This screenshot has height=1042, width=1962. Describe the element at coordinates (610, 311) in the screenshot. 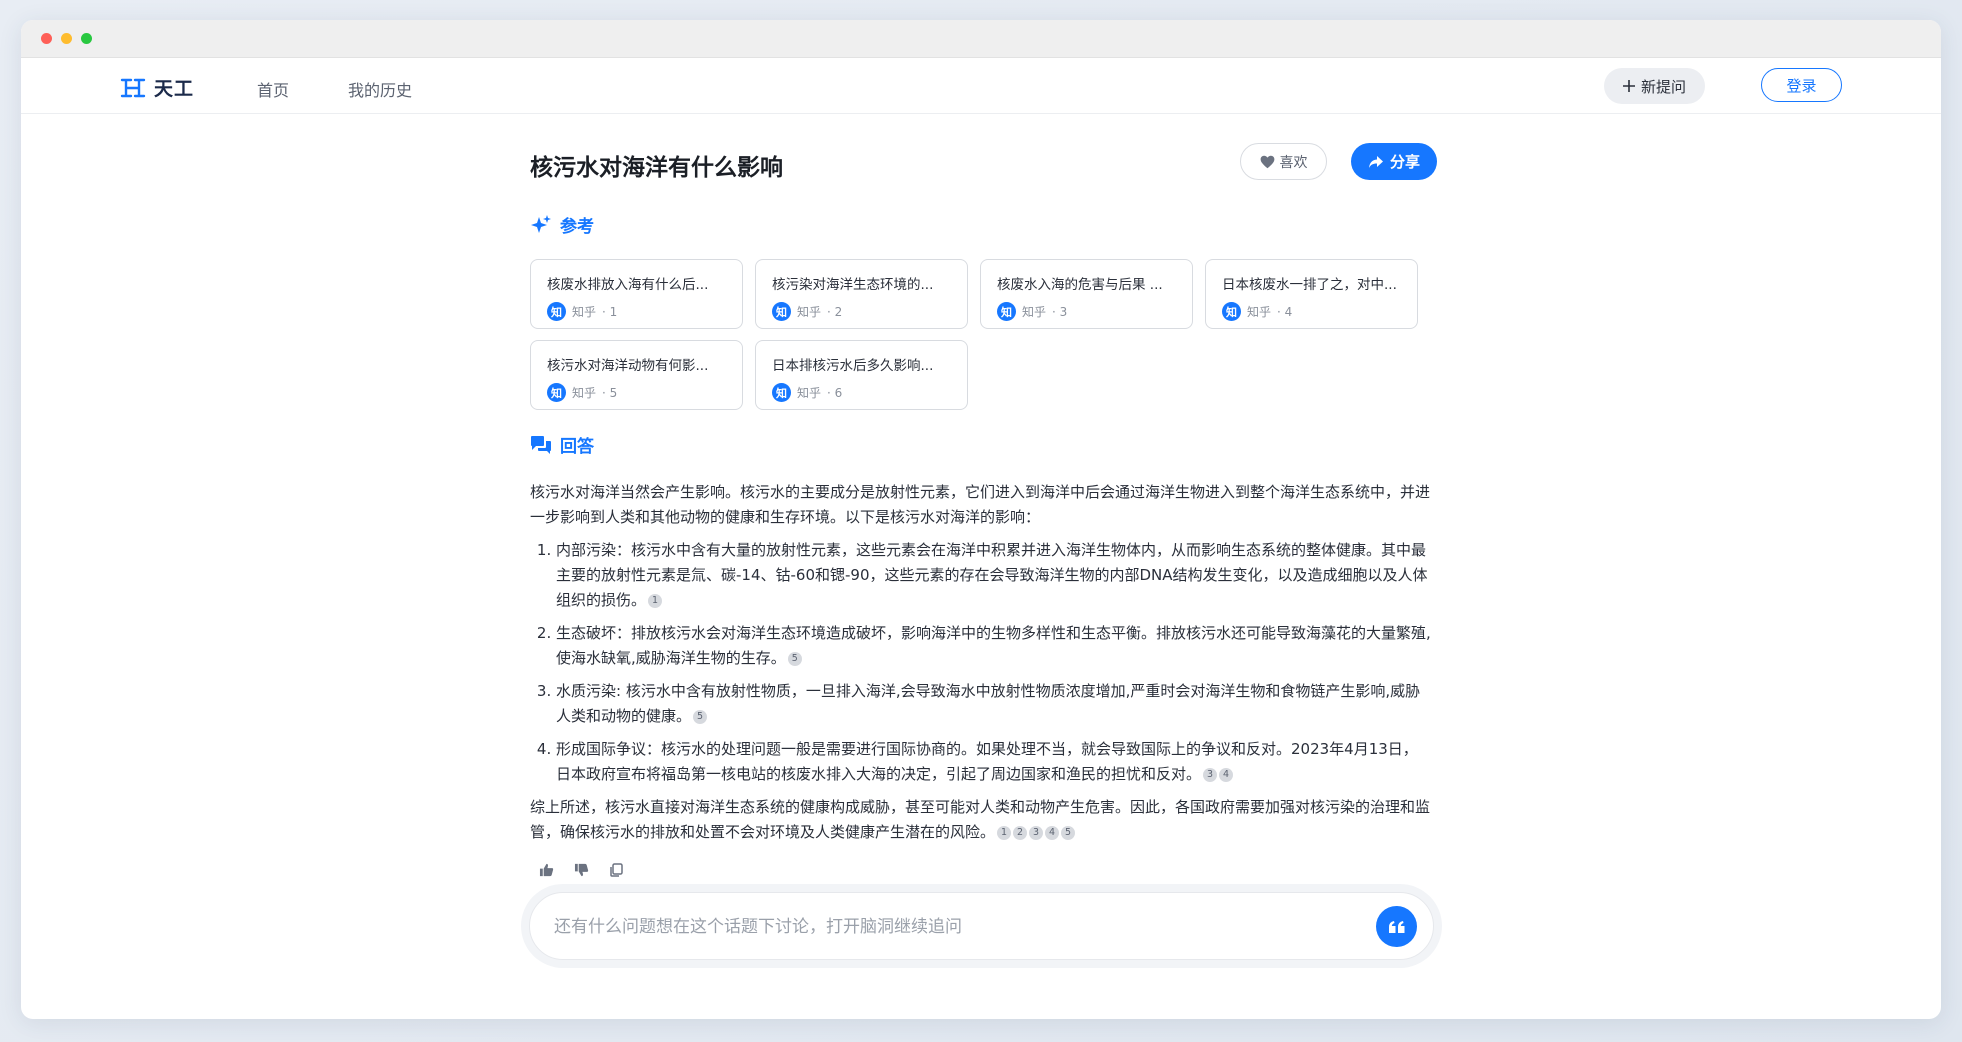

I see `reference-index: · 1` at that location.